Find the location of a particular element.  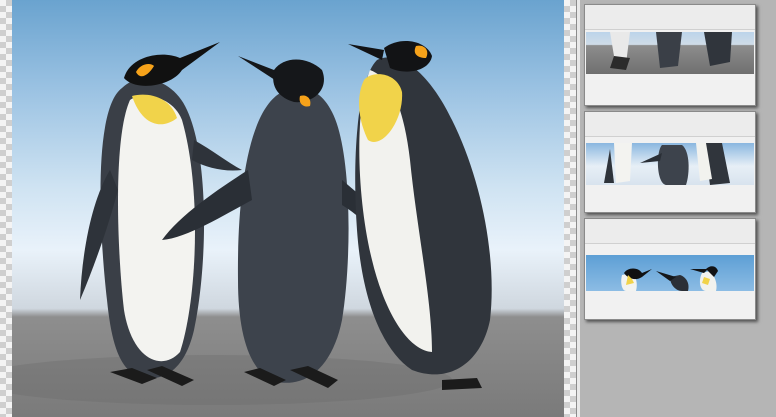

filmstrip-scrollbar is located at coordinates (578, 208).